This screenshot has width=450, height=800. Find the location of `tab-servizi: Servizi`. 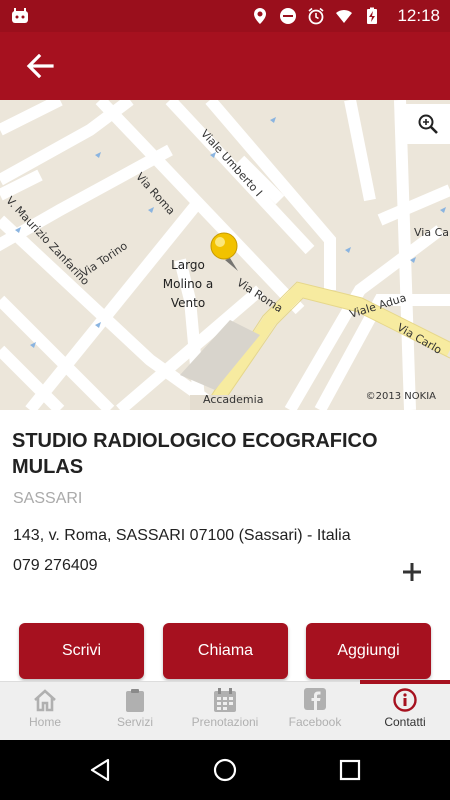

tab-servizi: Servizi is located at coordinates (135, 711).